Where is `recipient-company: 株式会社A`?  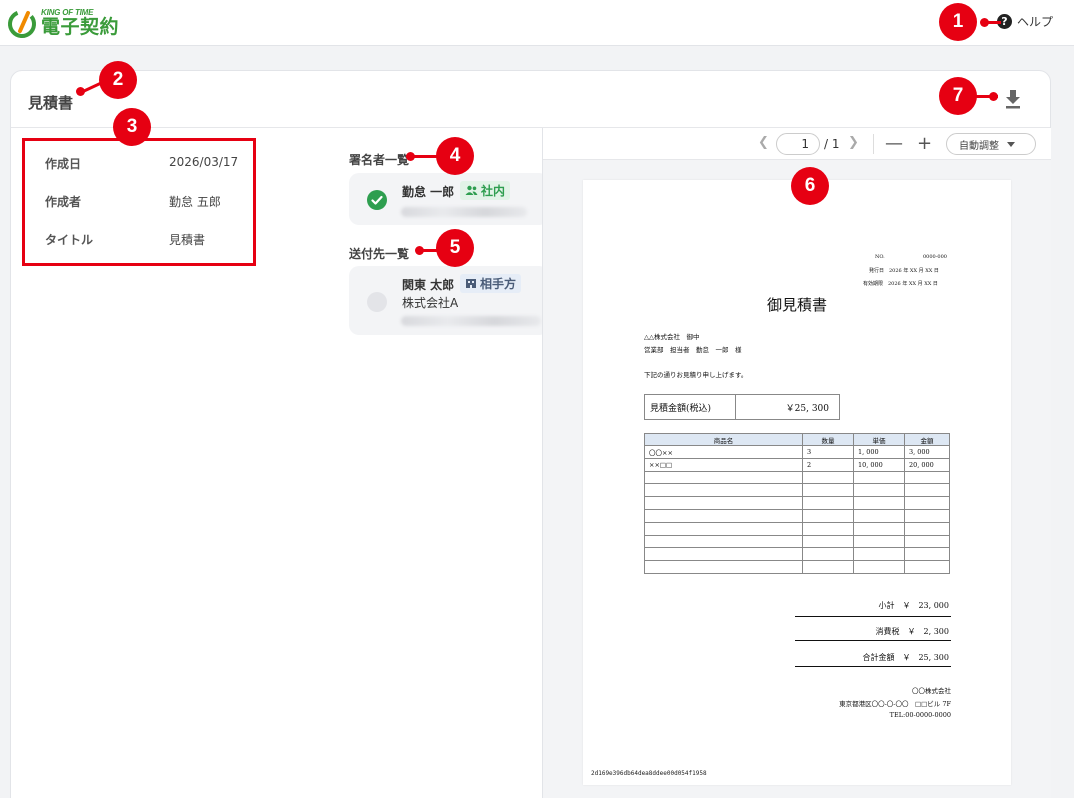
recipient-company: 株式会社A is located at coordinates (430, 303).